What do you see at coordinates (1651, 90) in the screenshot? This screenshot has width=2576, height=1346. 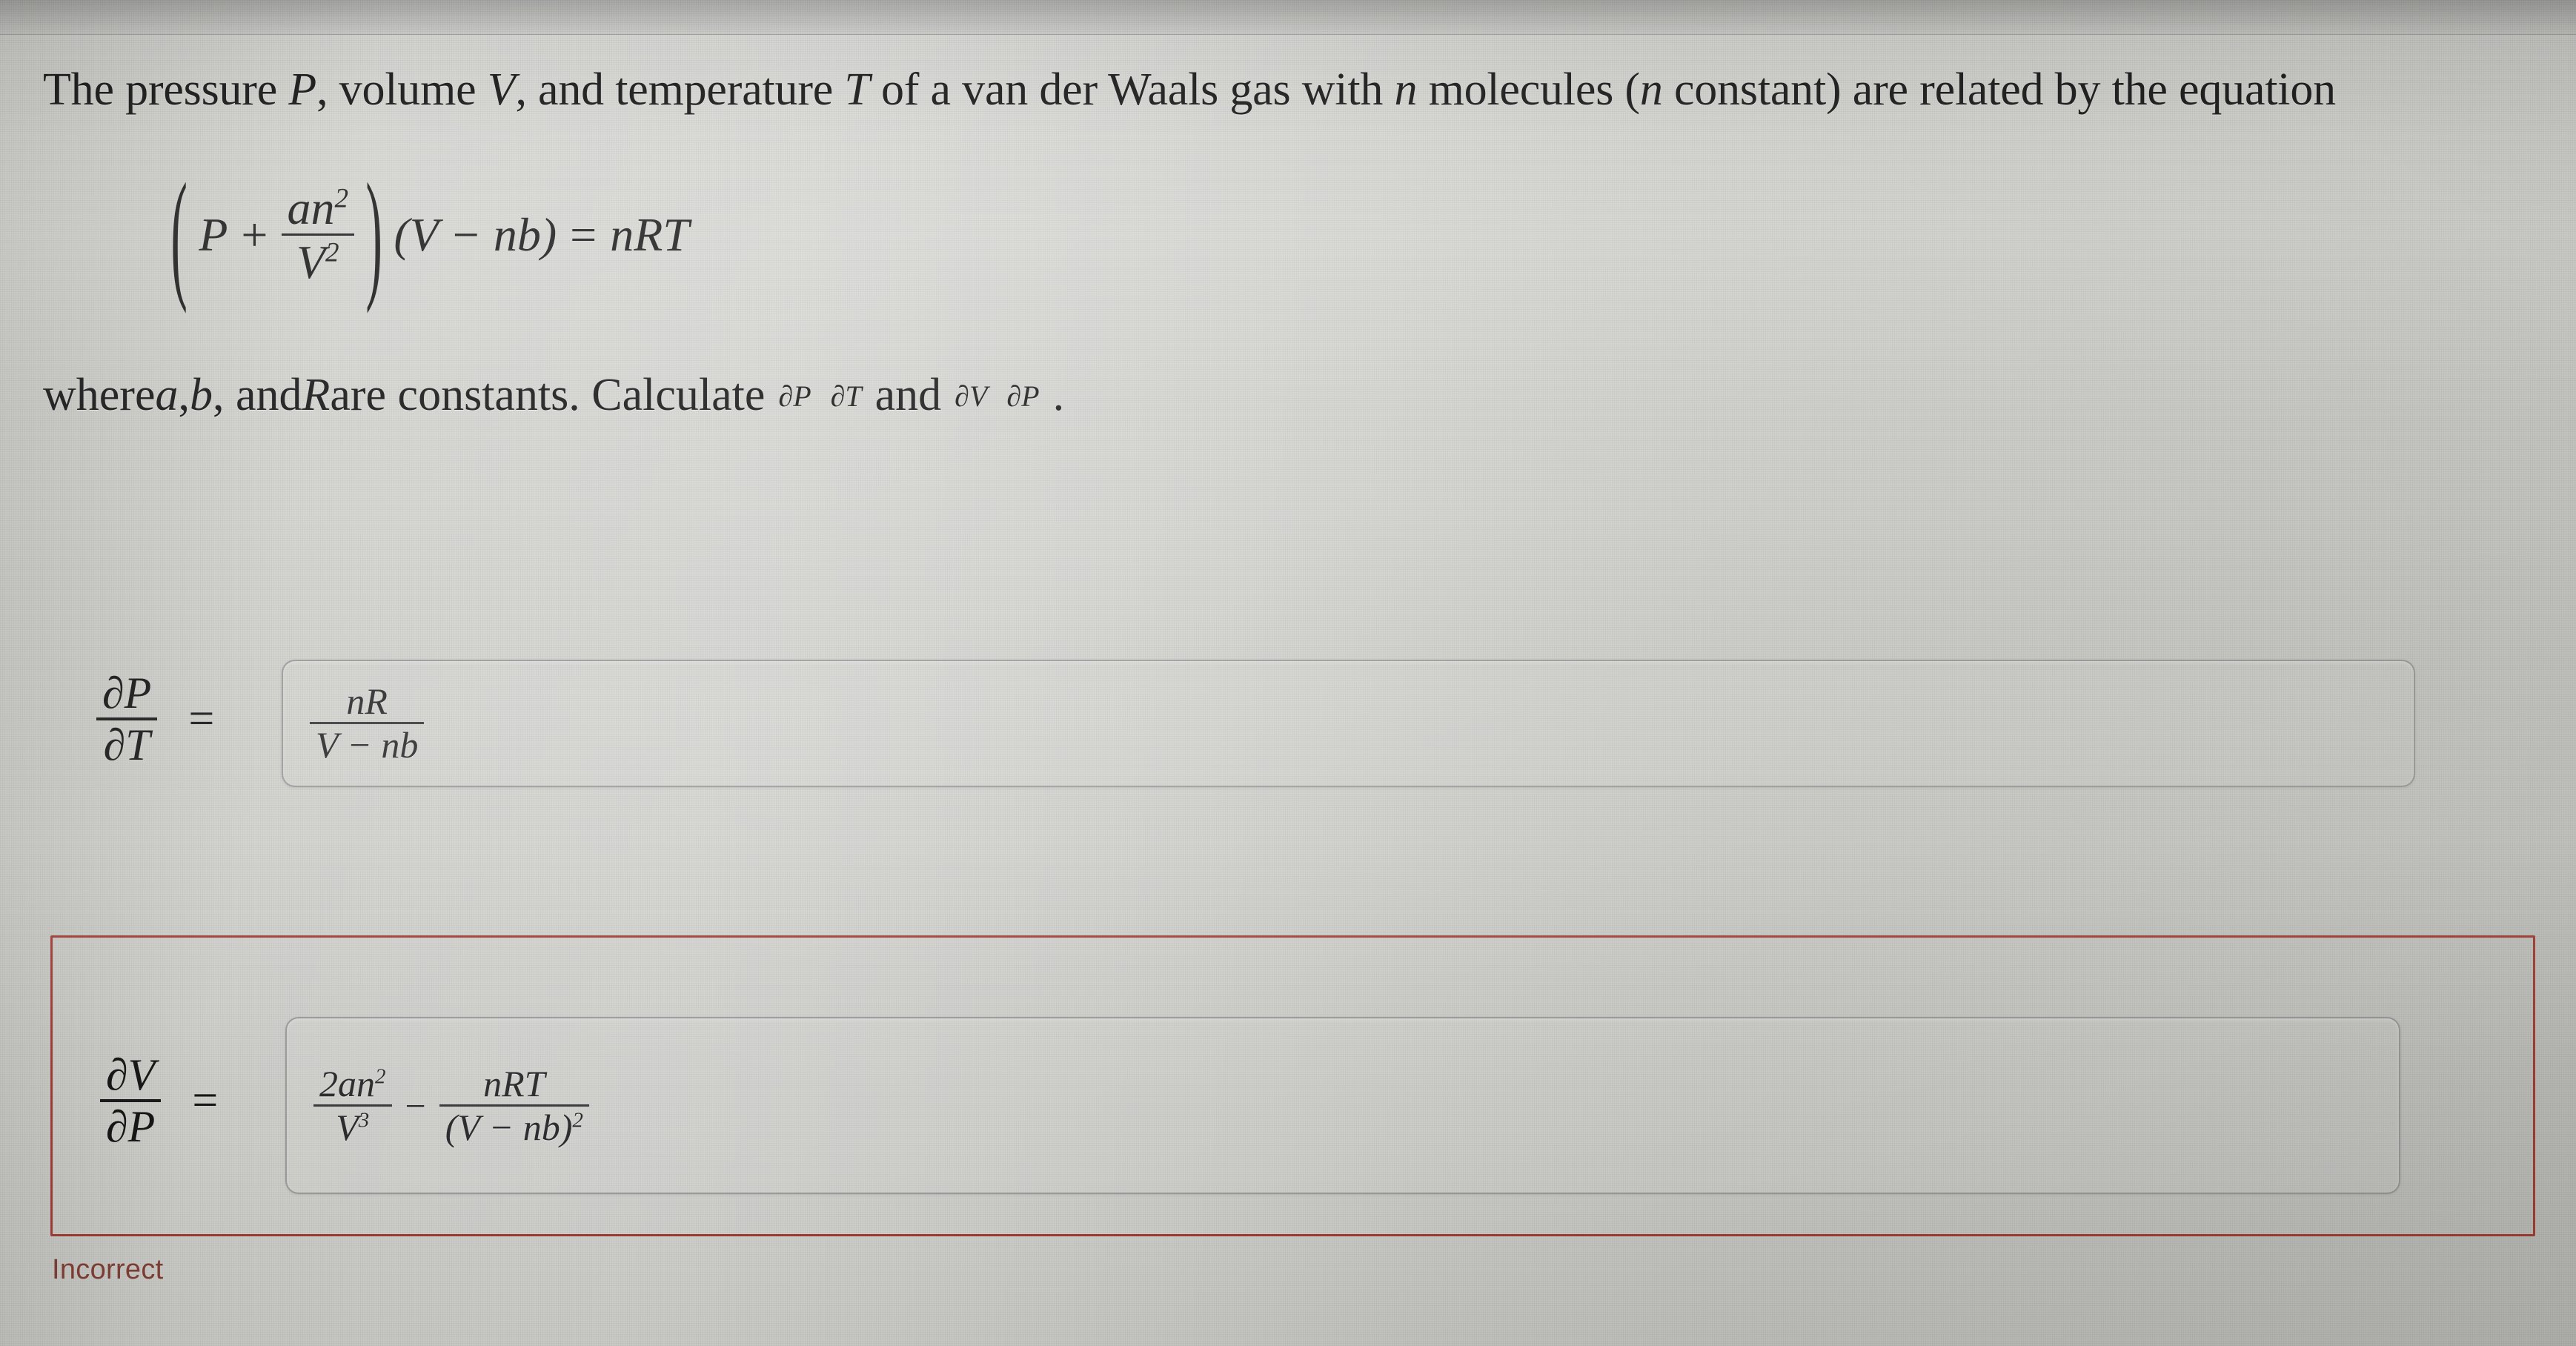 I see `symbol-n-2: n` at bounding box center [1651, 90].